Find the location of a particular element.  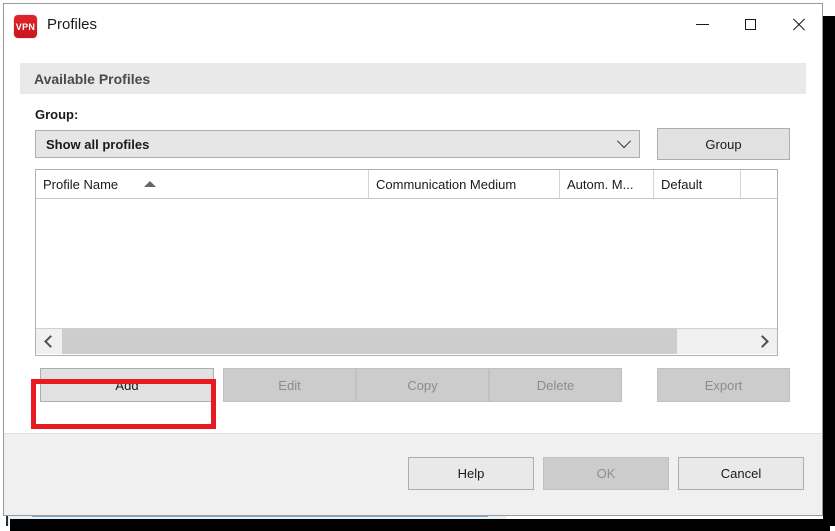

column-header-profile-name: Profile Name is located at coordinates (202, 184).